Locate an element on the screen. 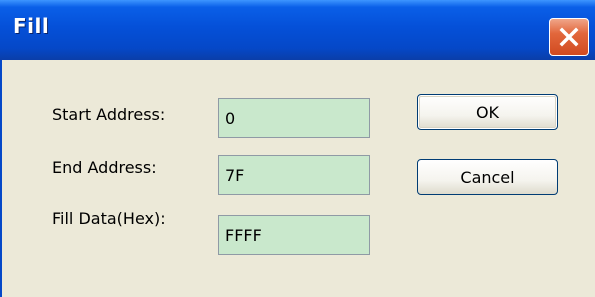  close-button is located at coordinates (569, 37).